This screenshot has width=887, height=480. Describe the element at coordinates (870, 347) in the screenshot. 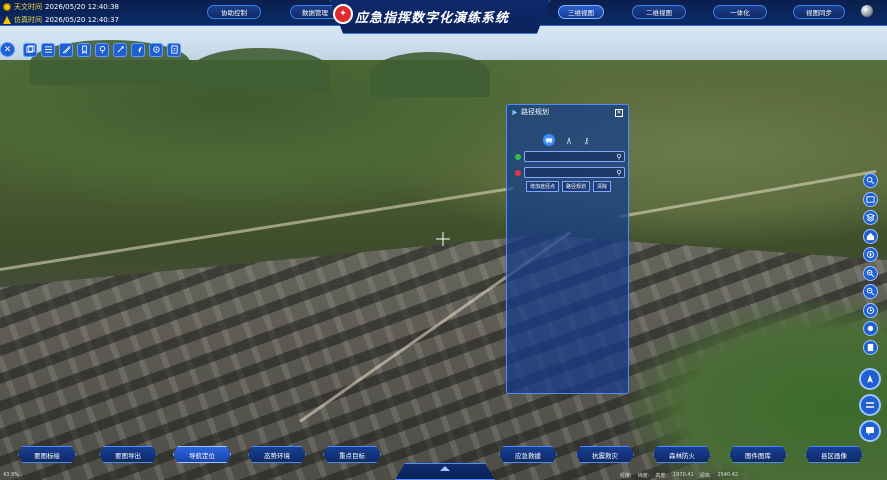

I see `doc-icon` at that location.